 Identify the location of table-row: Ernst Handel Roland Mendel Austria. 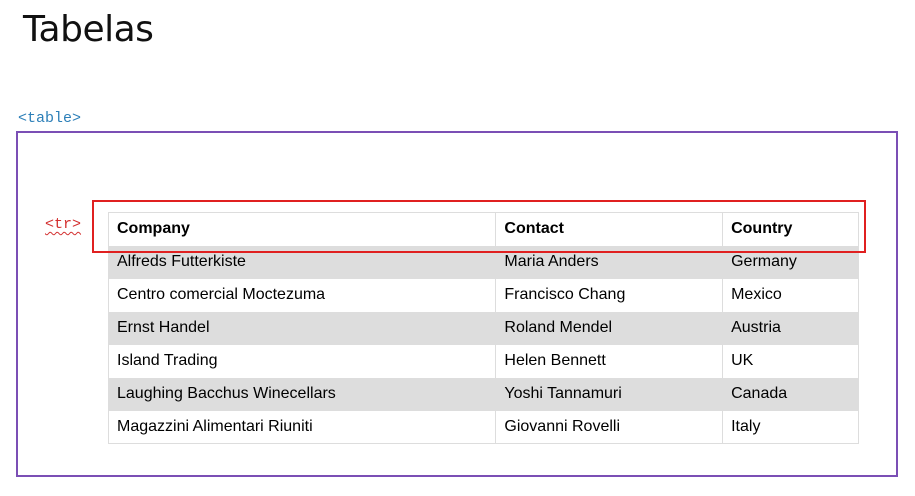
(483, 328).